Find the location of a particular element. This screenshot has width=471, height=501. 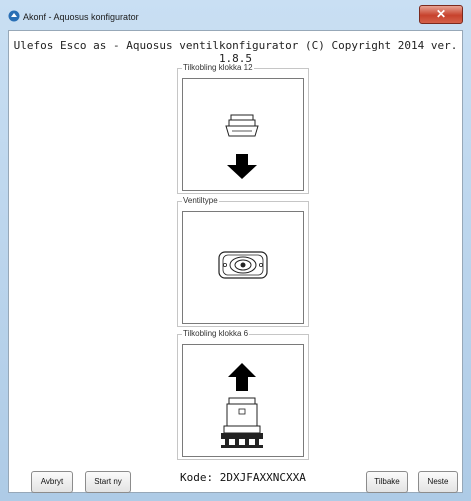

valve-type-image is located at coordinates (243, 267).